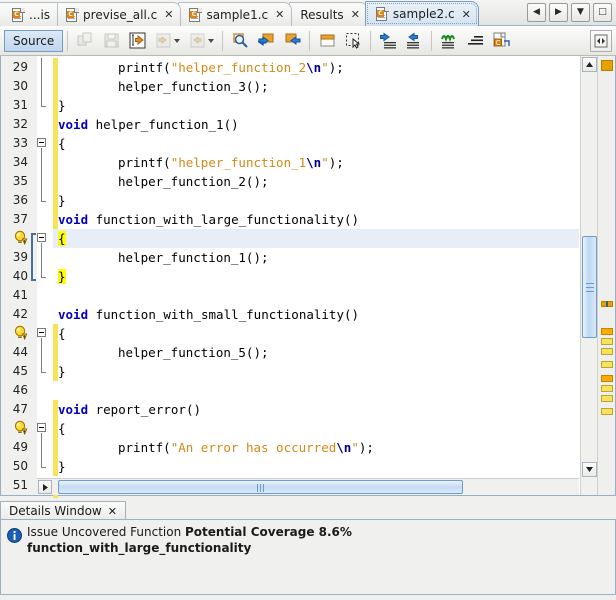  I want to click on back-history-button, so click(167, 41).